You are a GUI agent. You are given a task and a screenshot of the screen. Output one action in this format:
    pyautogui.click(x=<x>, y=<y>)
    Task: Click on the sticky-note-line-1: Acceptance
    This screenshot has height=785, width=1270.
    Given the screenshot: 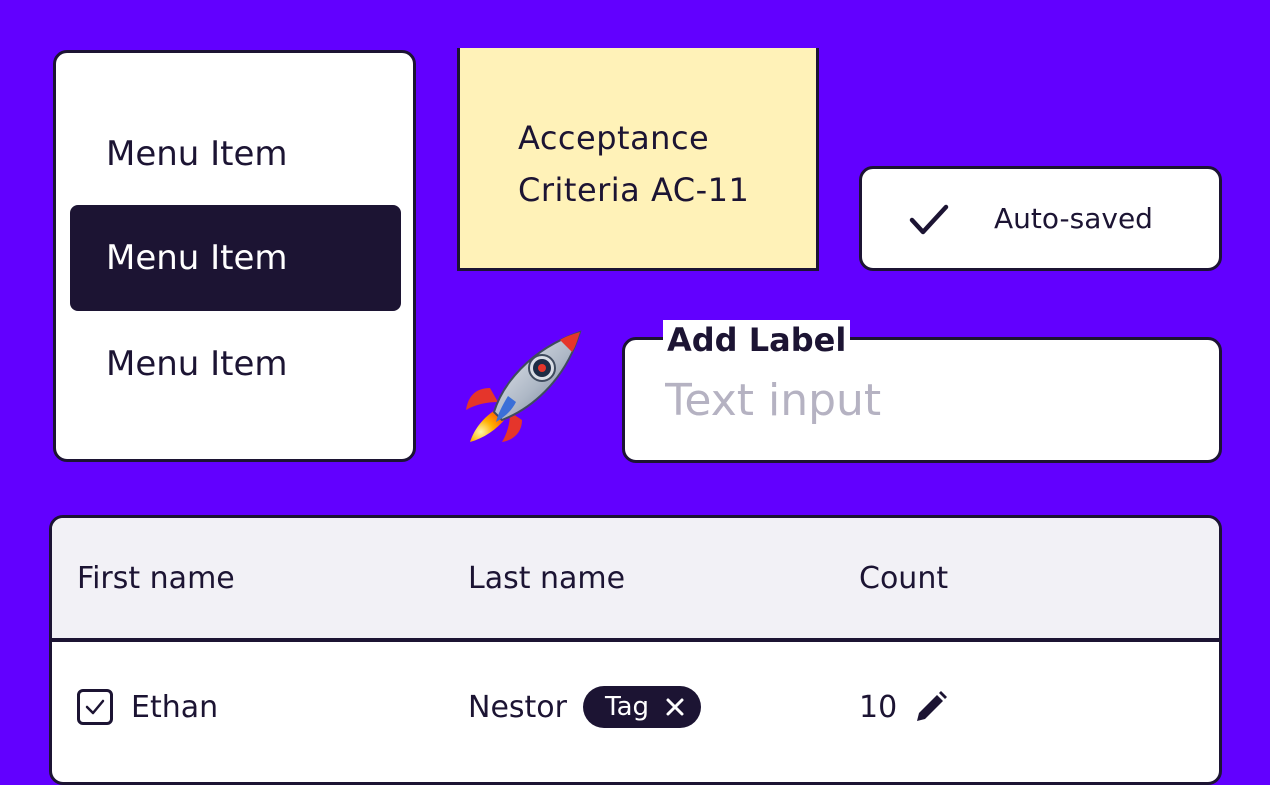 What is the action you would take?
    pyautogui.click(x=614, y=138)
    